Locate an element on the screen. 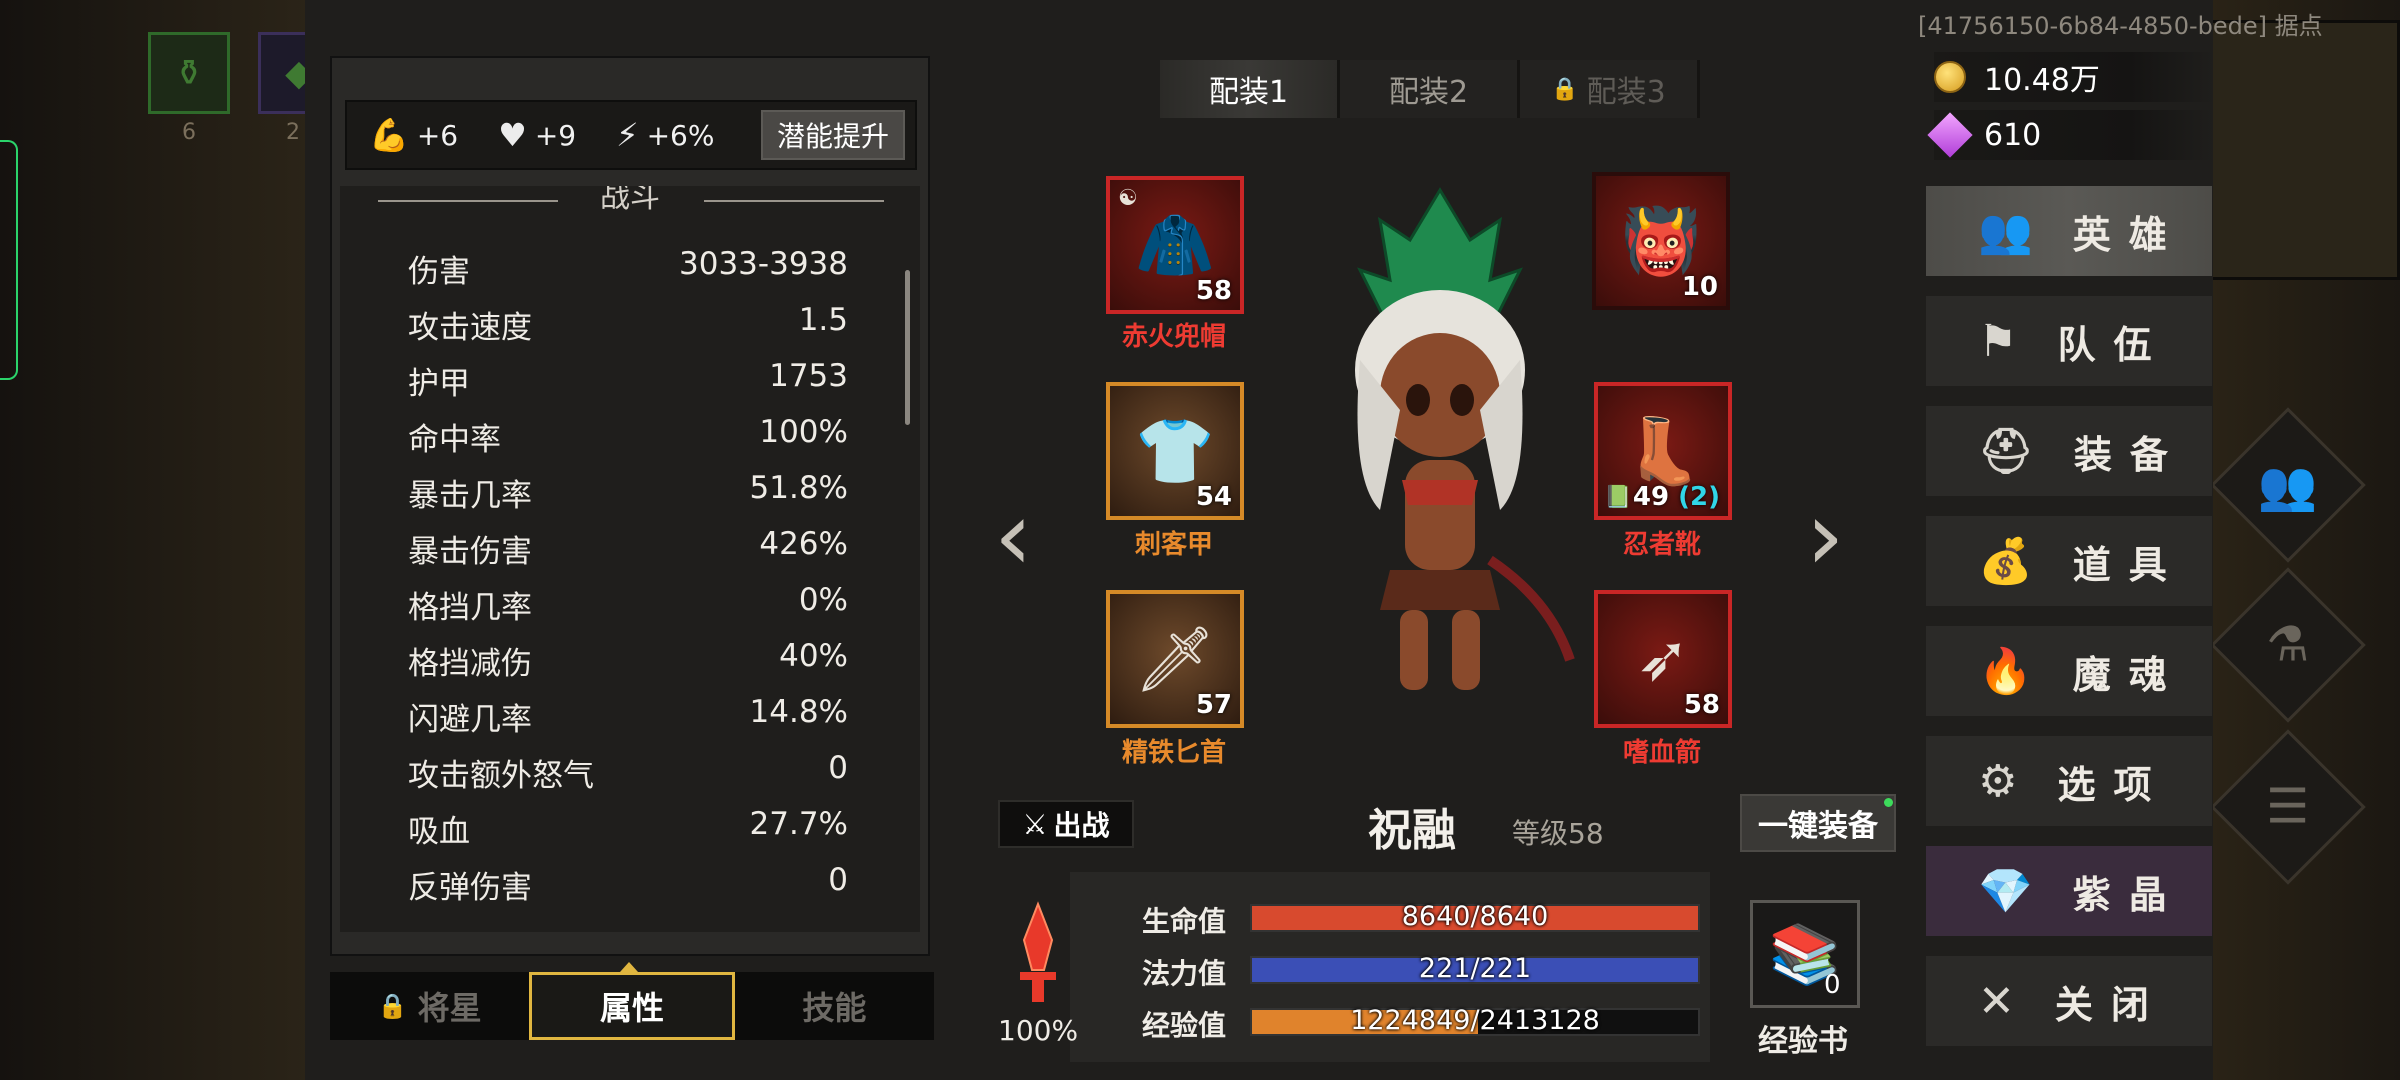  menu-team: ⚑ 队伍 is located at coordinates (2069, 341).